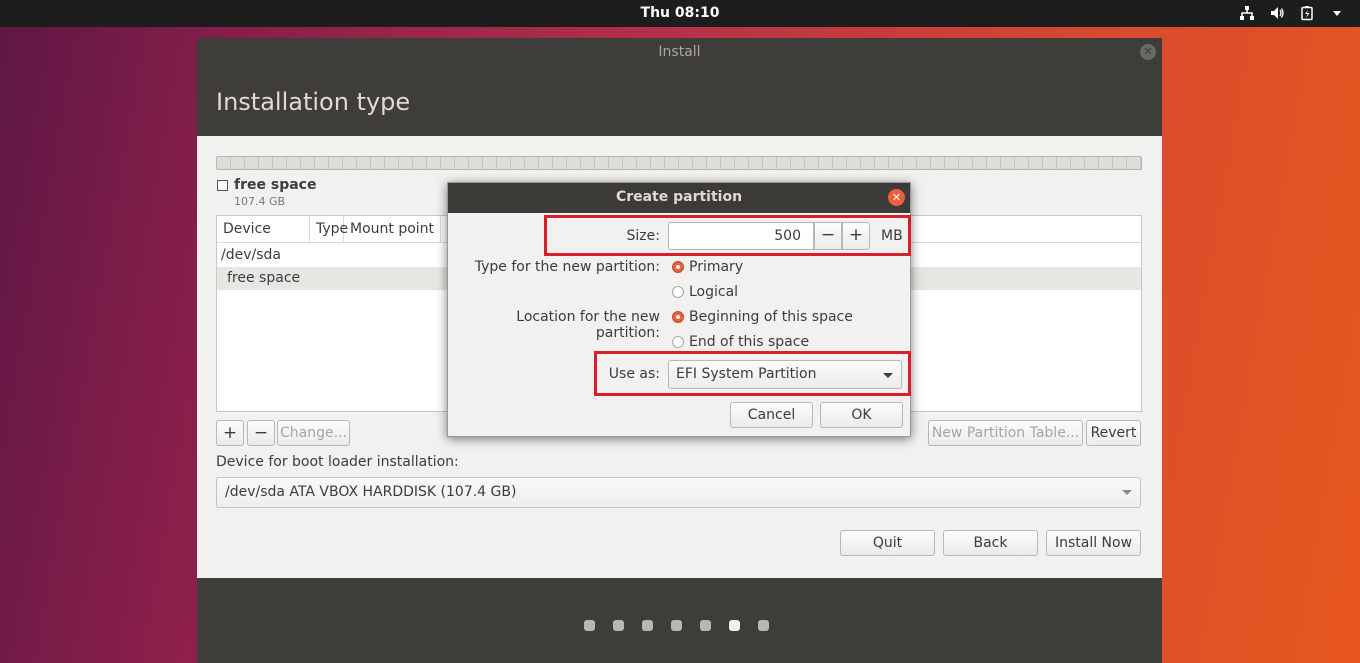  I want to click on top-panel: Thu 08:10, so click(680, 13).